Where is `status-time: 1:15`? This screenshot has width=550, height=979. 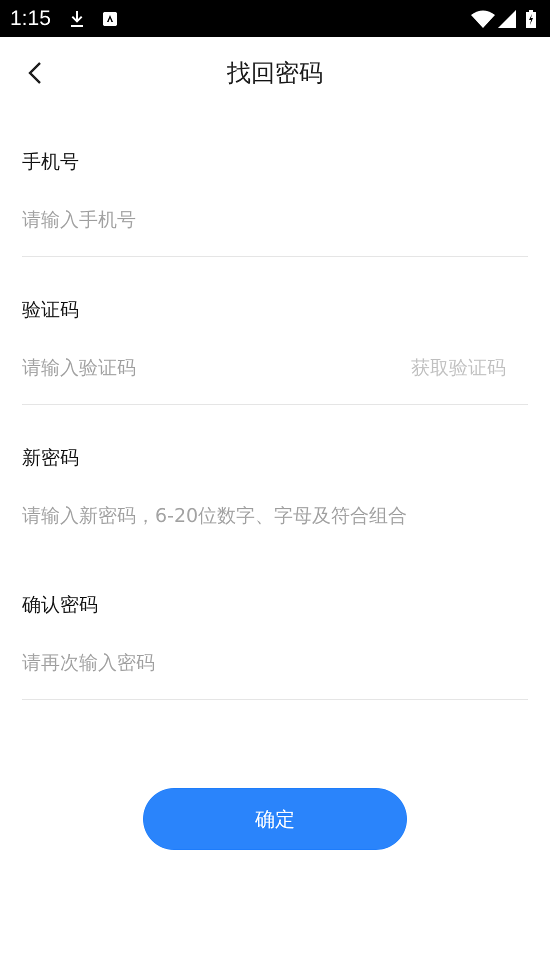
status-time: 1:15 is located at coordinates (30, 18).